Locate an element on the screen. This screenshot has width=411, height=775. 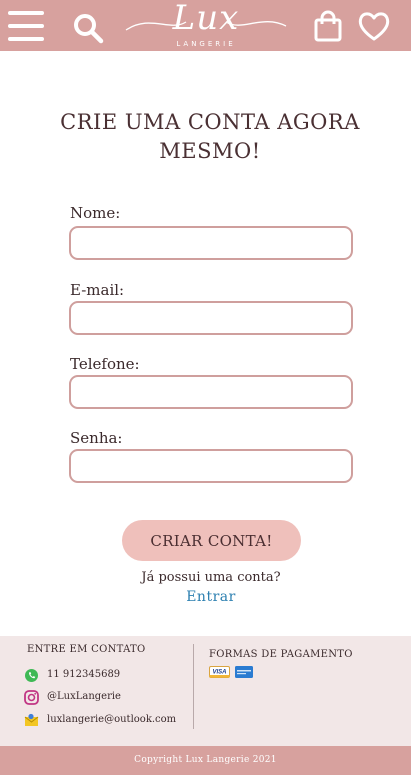
copyright-bar: Copyright Lux Langerie 2021 is located at coordinates (205, 760).